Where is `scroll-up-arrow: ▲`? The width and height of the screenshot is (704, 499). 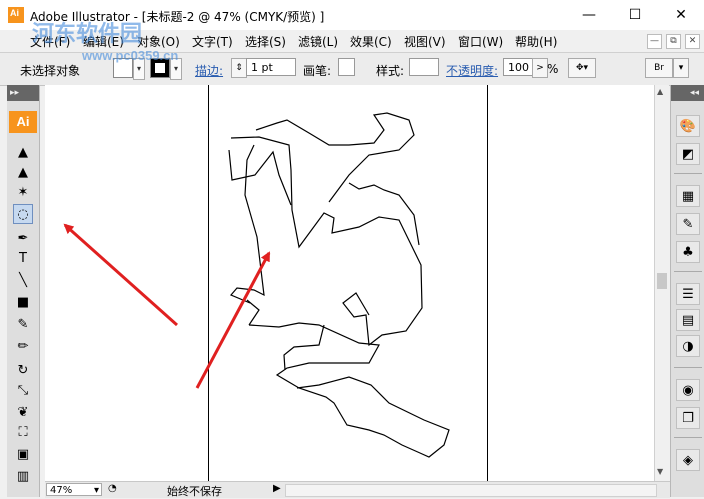
scroll-up-arrow: ▲ is located at coordinates (660, 91).